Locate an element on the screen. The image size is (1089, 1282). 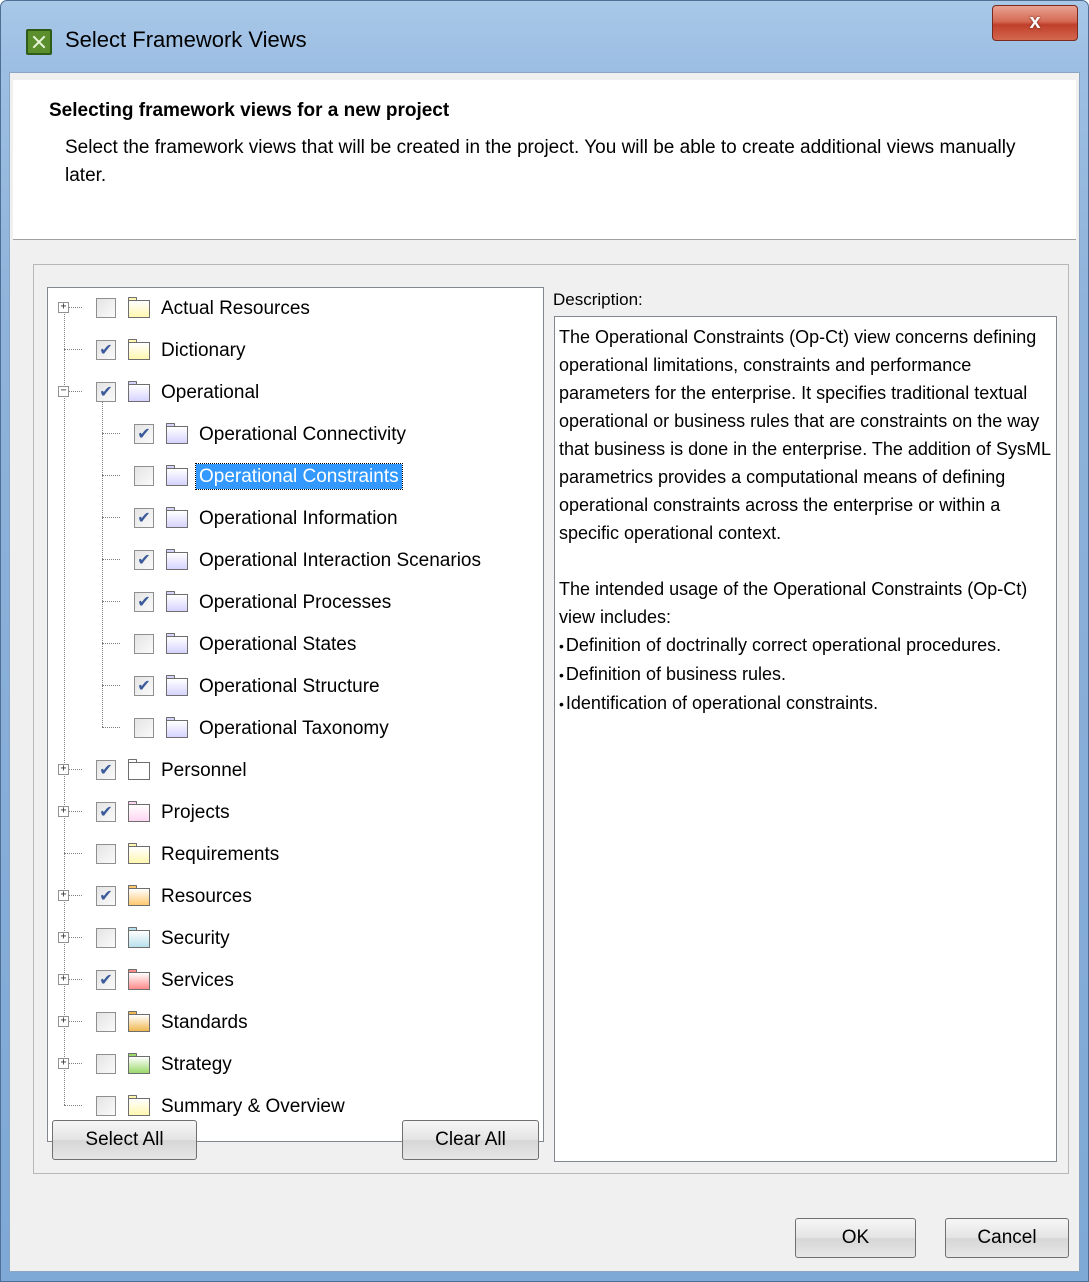
tree-item: + ✔ Personnel is located at coordinates (295, 771).